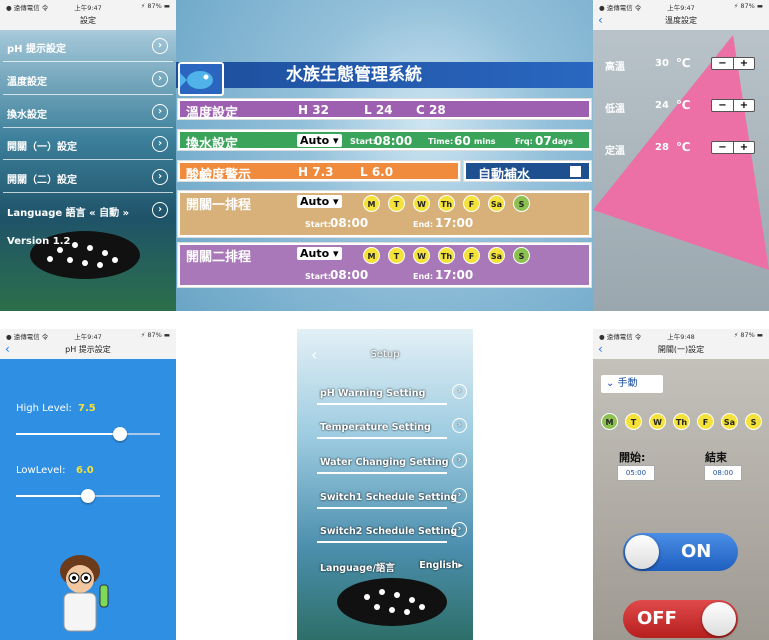 The height and width of the screenshot is (640, 769). Describe the element at coordinates (662, 147) in the screenshot. I see `const-temp-value: 28` at that location.